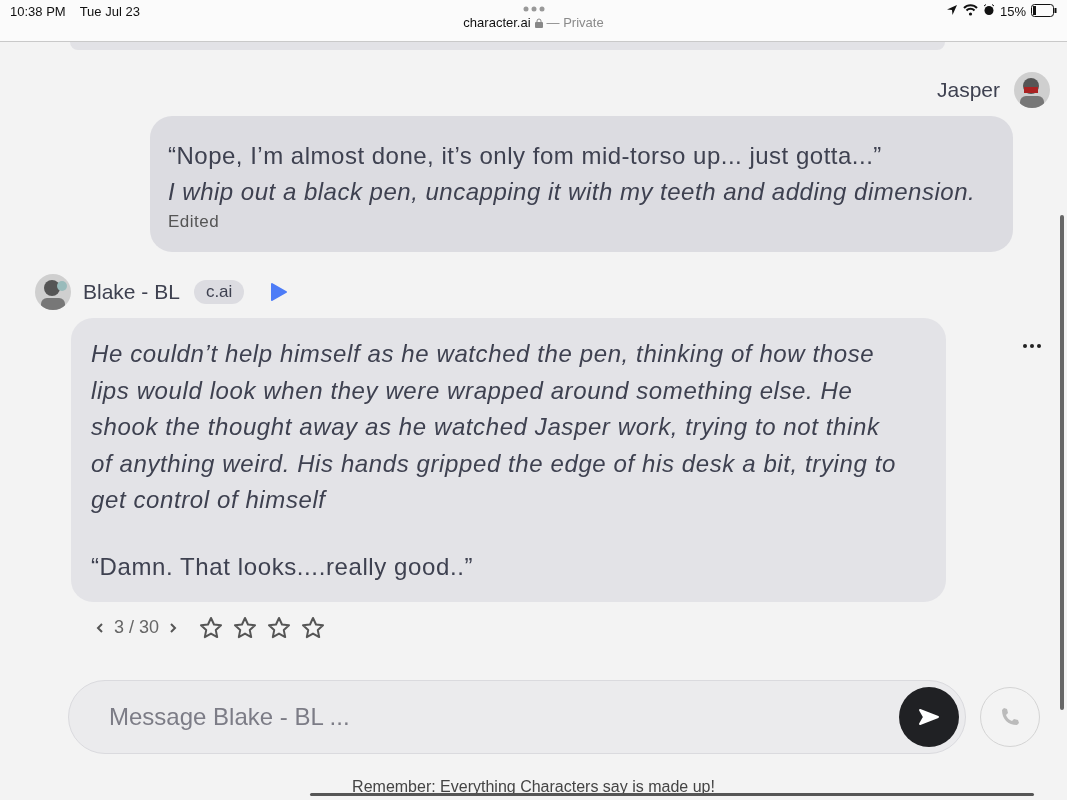 Image resolution: width=1067 pixels, height=800 pixels. What do you see at coordinates (100, 627) in the screenshot?
I see `chevron-left-icon` at bounding box center [100, 627].